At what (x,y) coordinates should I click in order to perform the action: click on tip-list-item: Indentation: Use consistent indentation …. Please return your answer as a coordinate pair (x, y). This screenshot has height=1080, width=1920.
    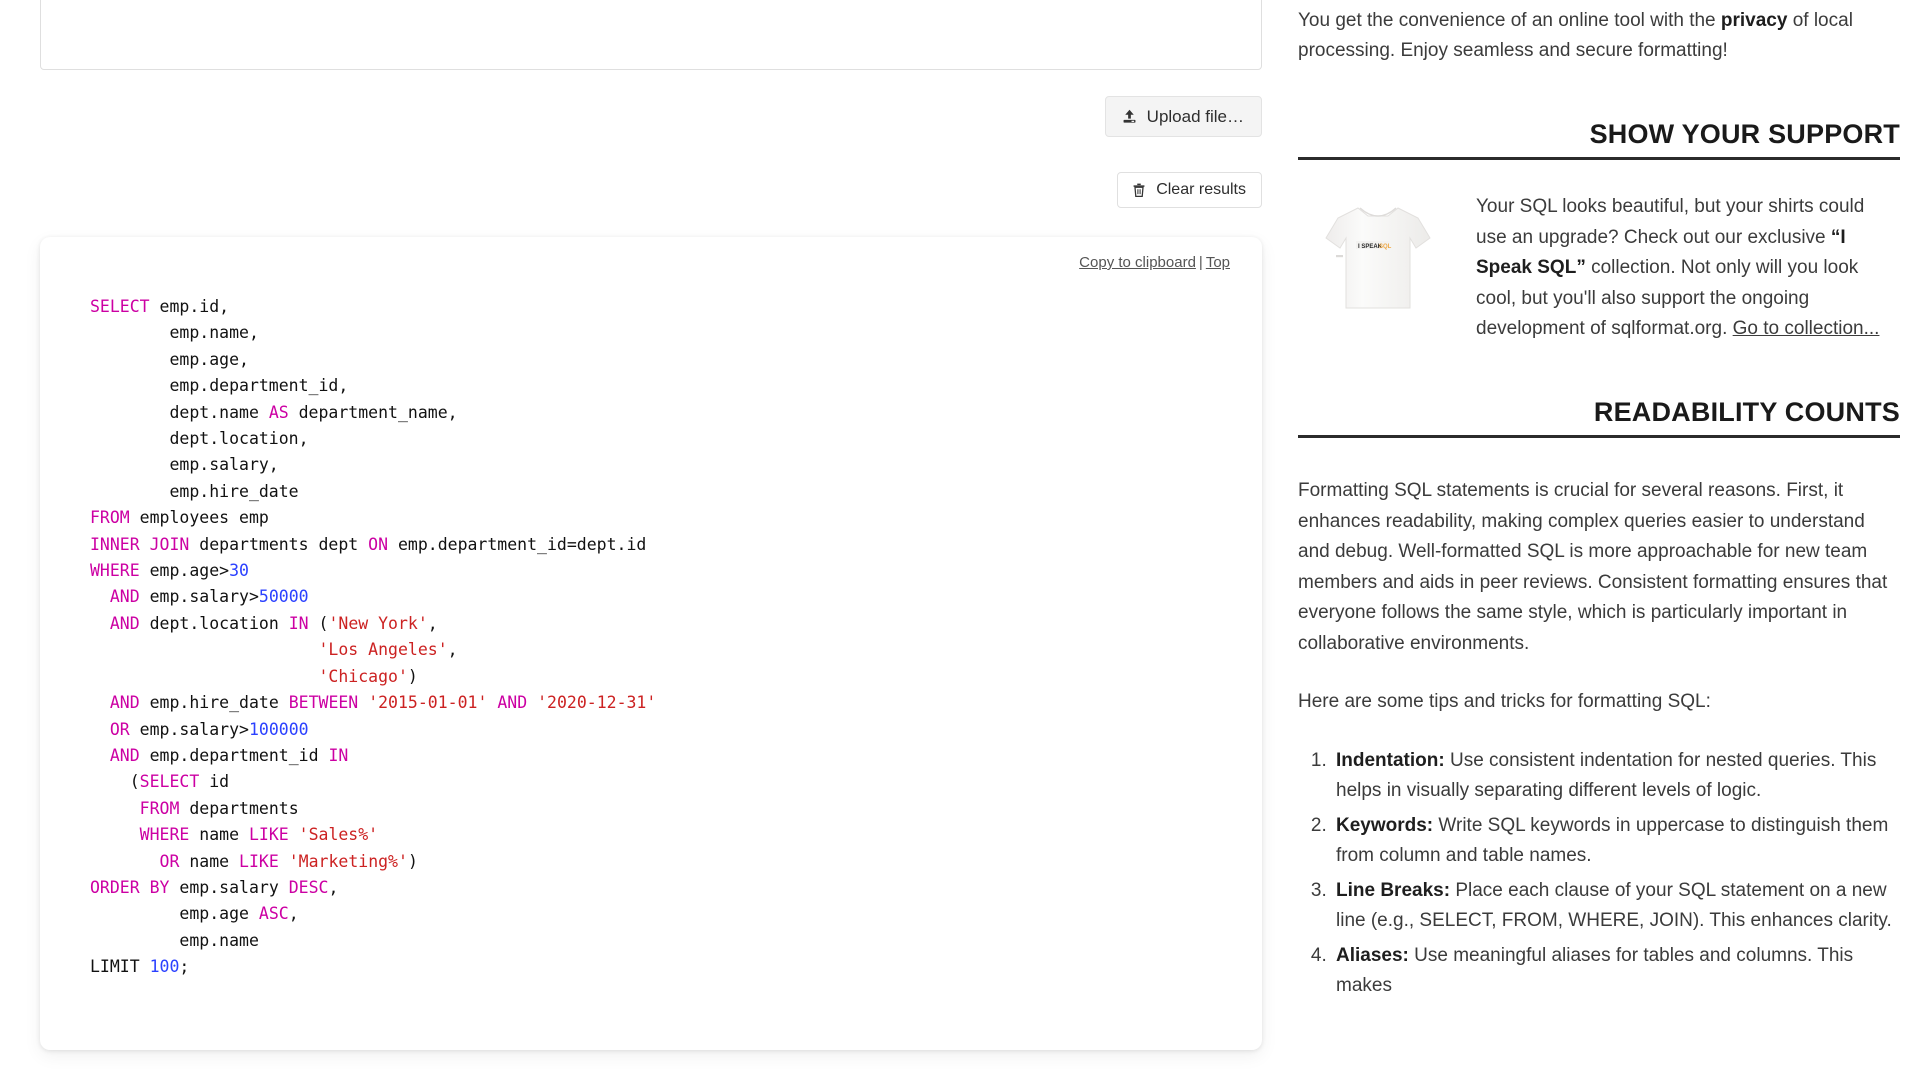
    Looking at the image, I should click on (1616, 776).